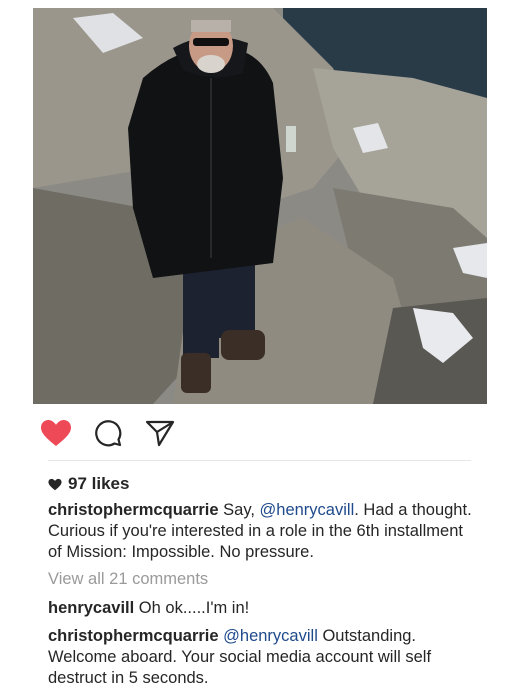  I want to click on share-button, so click(160, 433).